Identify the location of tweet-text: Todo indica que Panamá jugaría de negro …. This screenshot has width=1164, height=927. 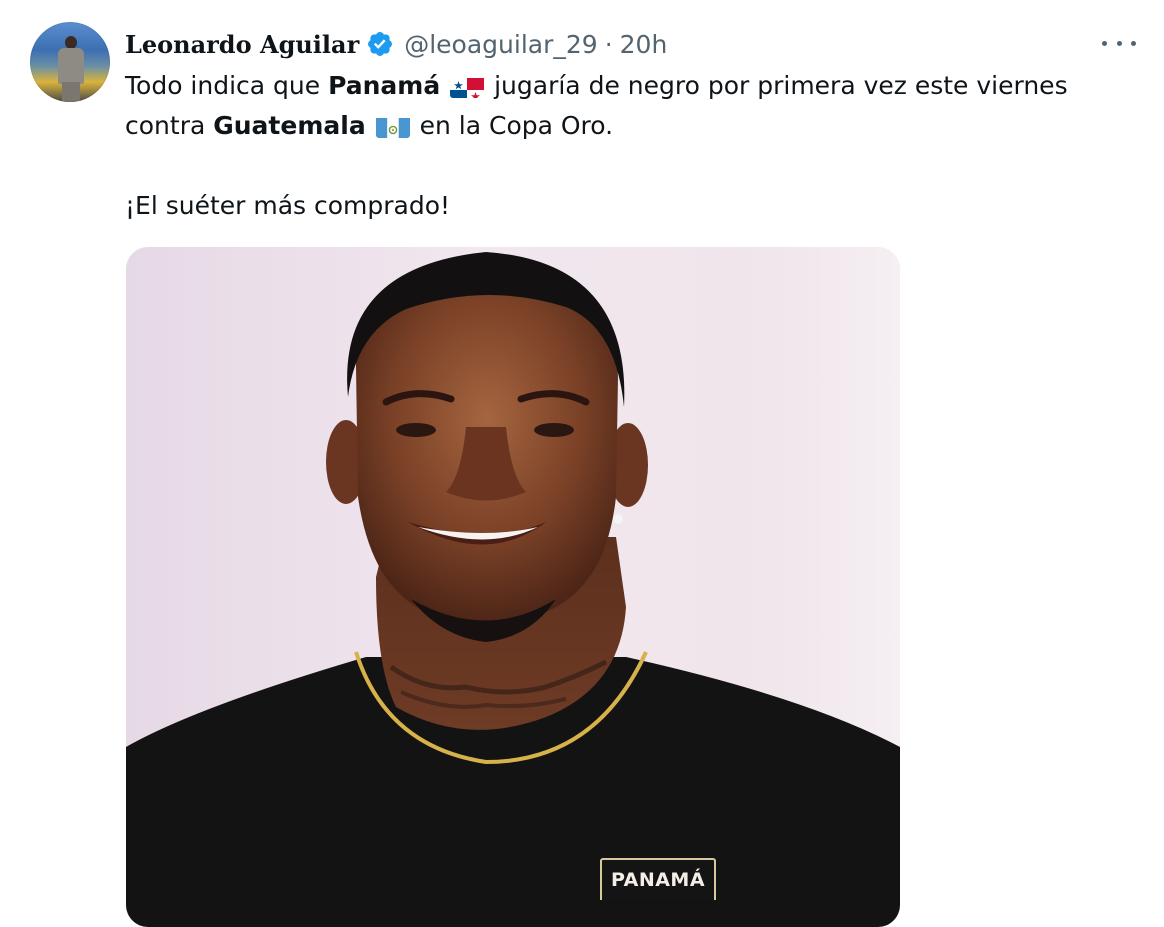
(630, 146).